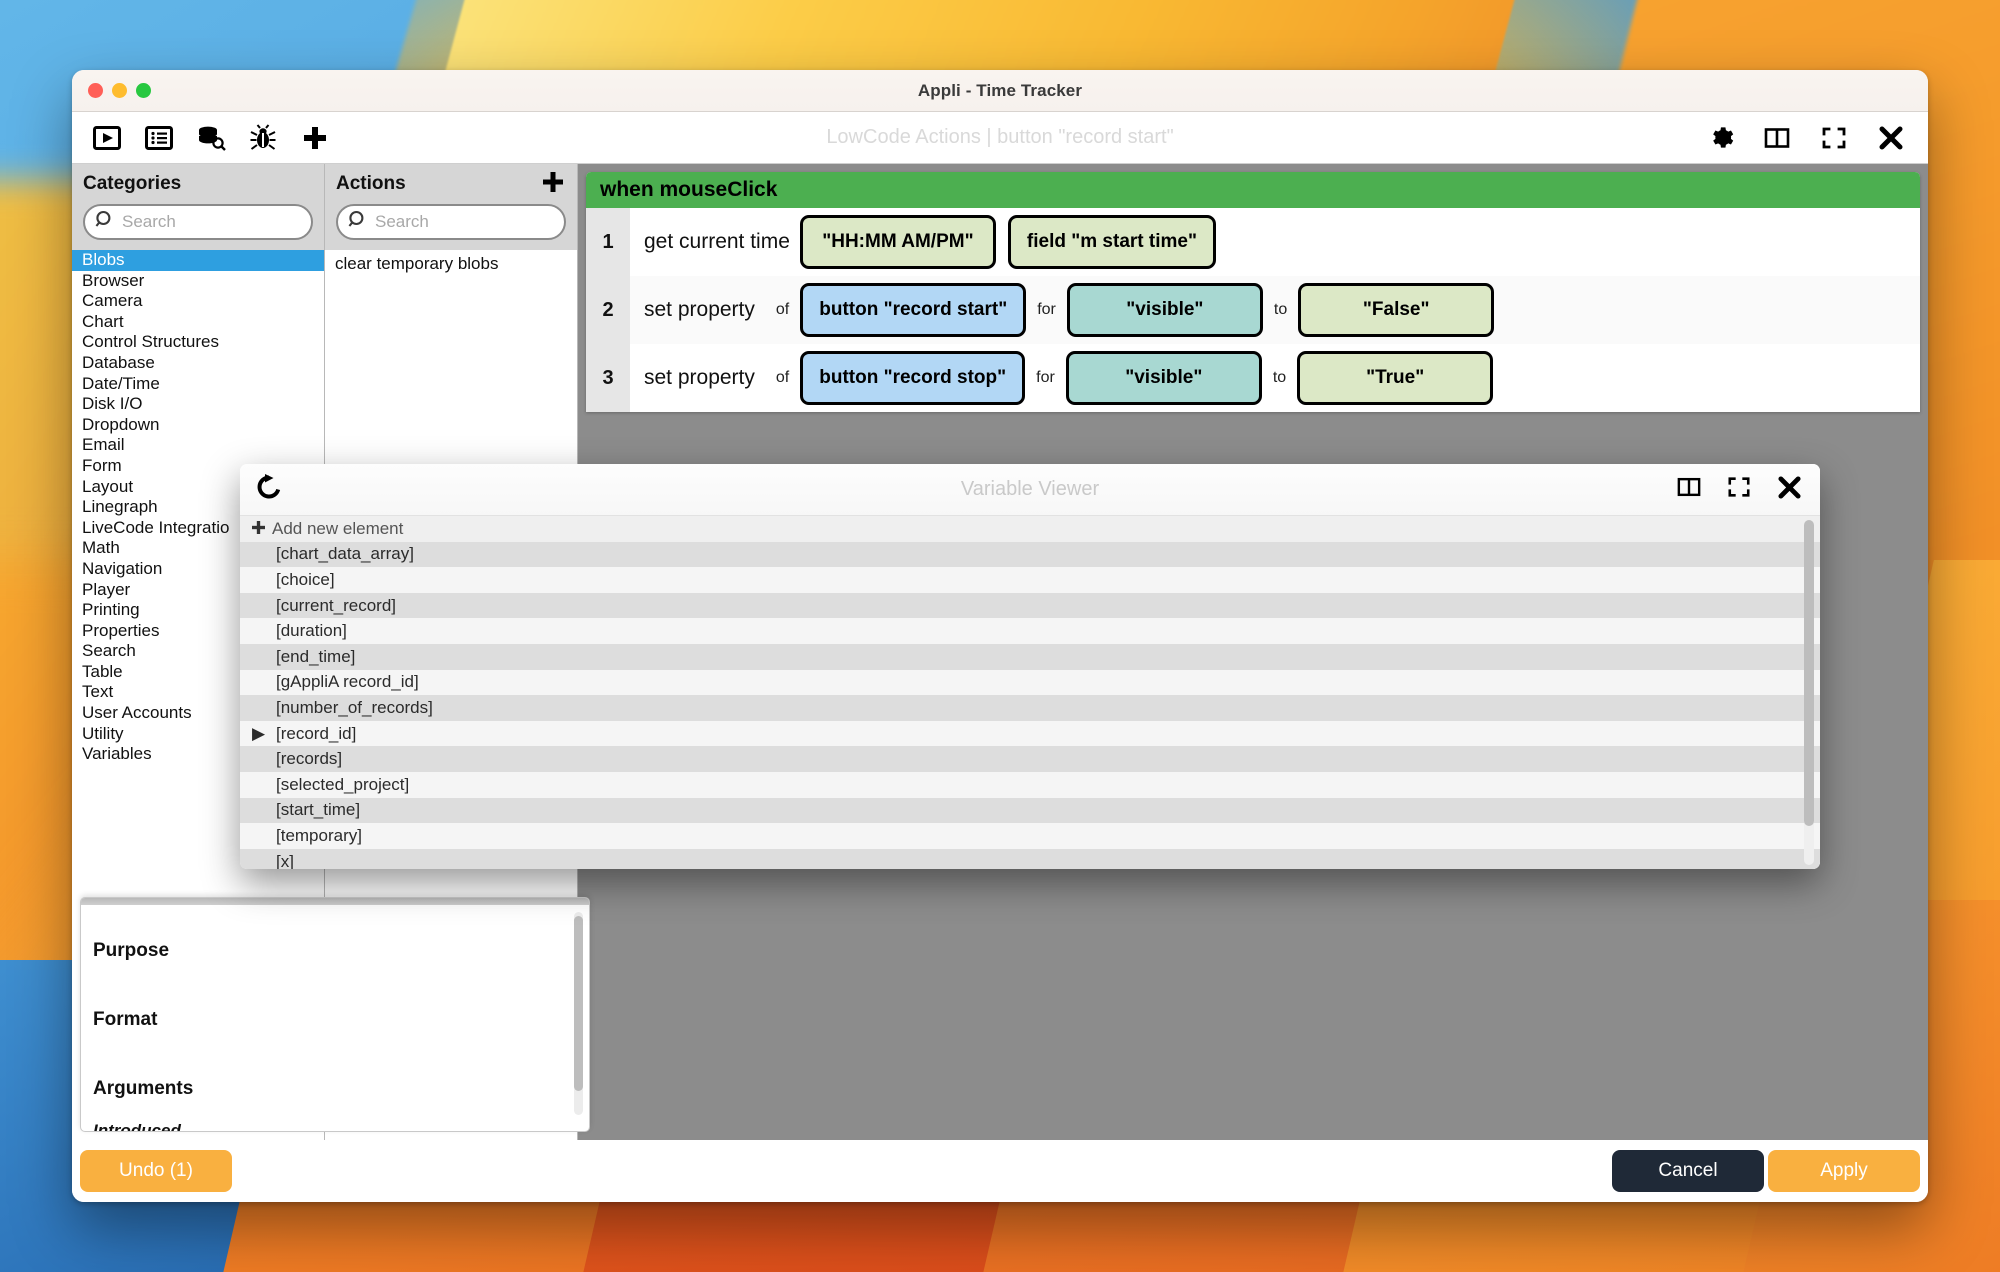 The height and width of the screenshot is (1272, 2000). What do you see at coordinates (1030, 580) in the screenshot?
I see `variable-row: [choice]` at bounding box center [1030, 580].